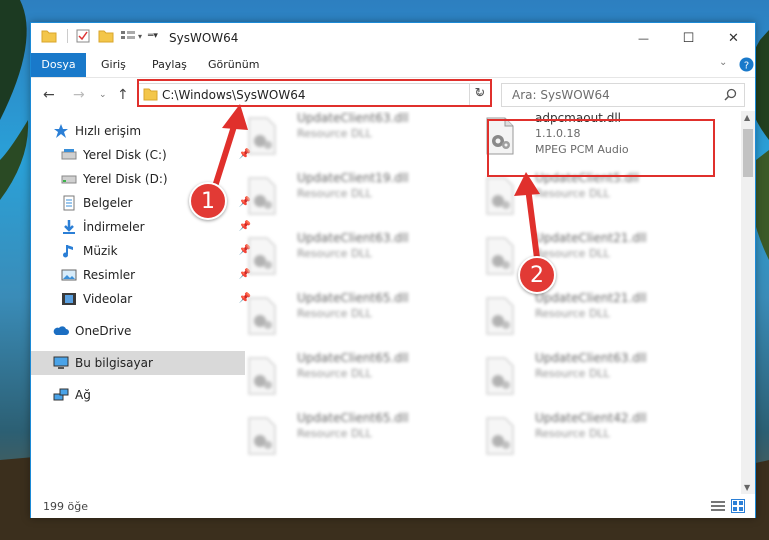  Describe the element at coordinates (208, 201) in the screenshot. I see `callout-badge-1: 1` at that location.